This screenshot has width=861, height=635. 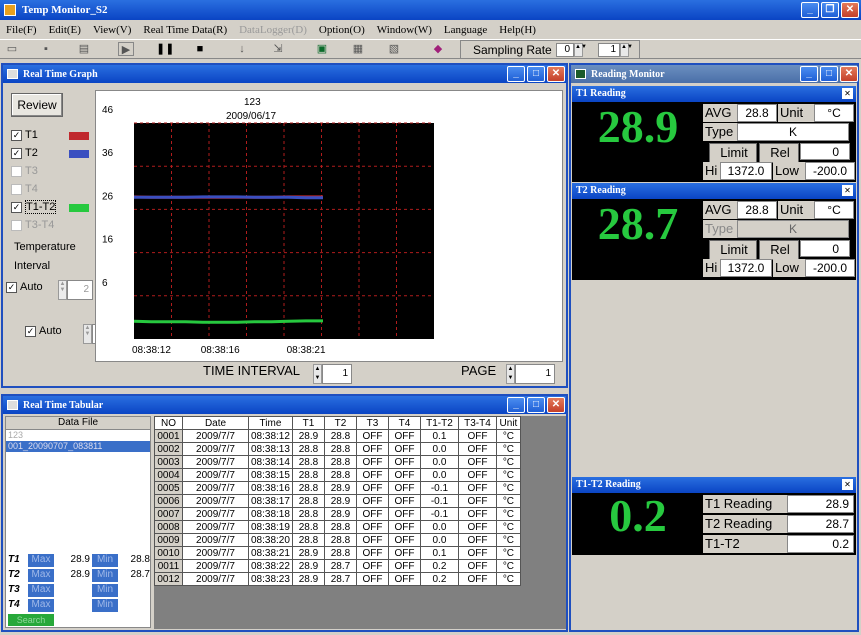 What do you see at coordinates (733, 250) in the screenshot?
I see `t2-limit-button: Limit` at bounding box center [733, 250].